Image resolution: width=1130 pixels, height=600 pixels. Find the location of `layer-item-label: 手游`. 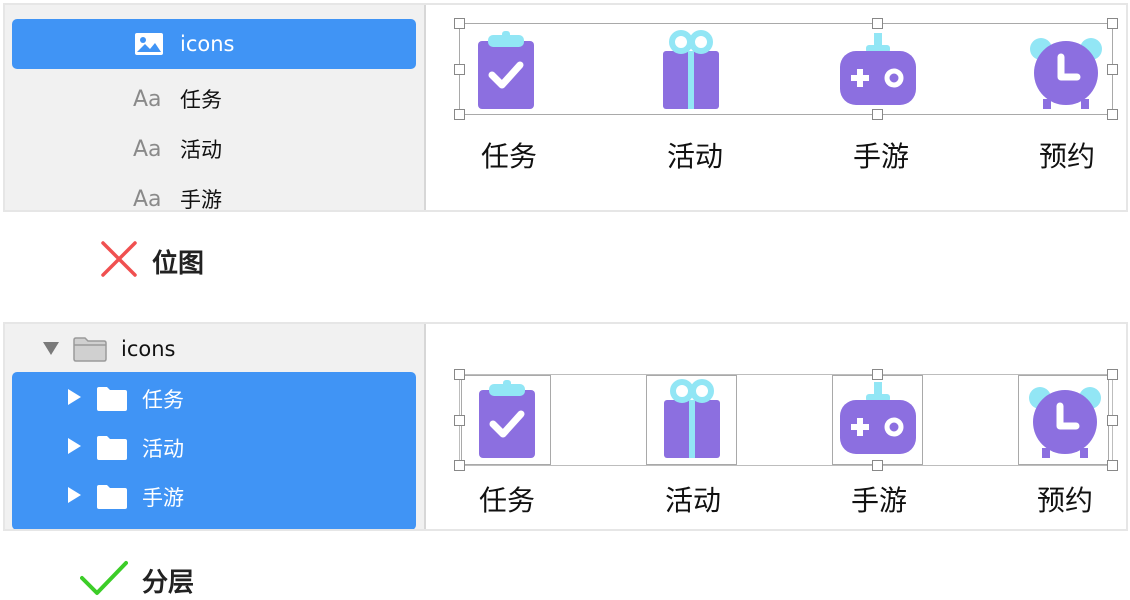

layer-item-label: 手游 is located at coordinates (201, 199).